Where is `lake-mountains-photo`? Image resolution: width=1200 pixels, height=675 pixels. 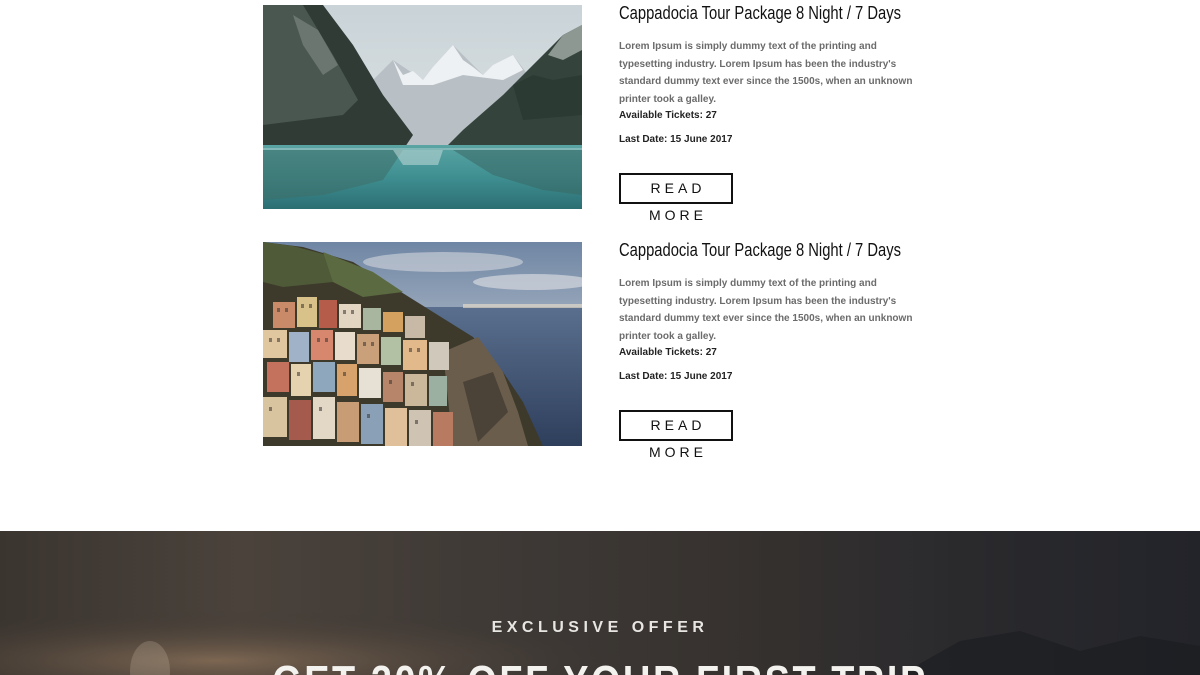 lake-mountains-photo is located at coordinates (422, 107).